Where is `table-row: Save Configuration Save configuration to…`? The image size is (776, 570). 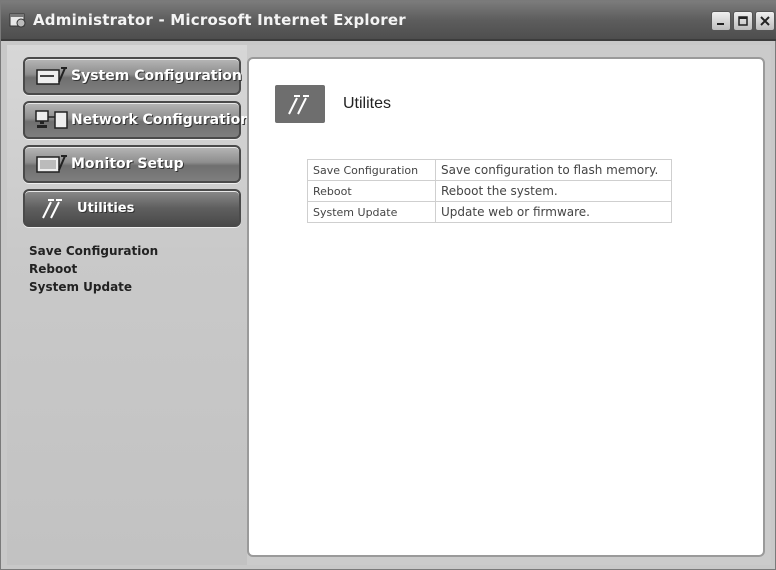 table-row: Save Configuration Save configuration to… is located at coordinates (489, 170).